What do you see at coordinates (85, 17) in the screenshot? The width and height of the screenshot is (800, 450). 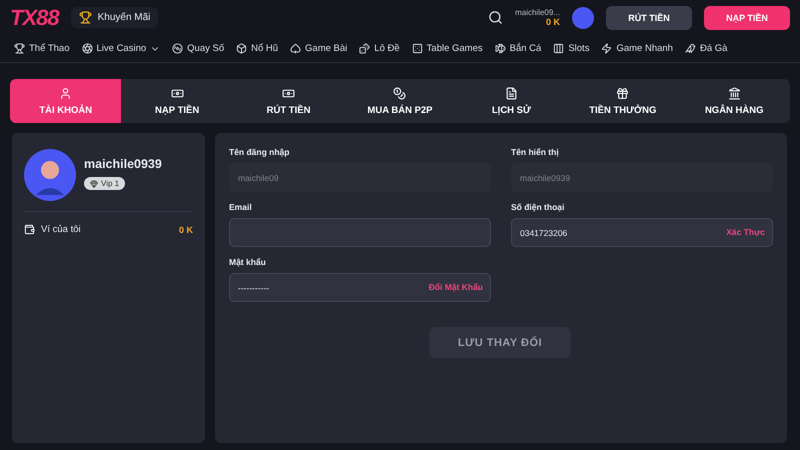 I see `trophy-icon` at bounding box center [85, 17].